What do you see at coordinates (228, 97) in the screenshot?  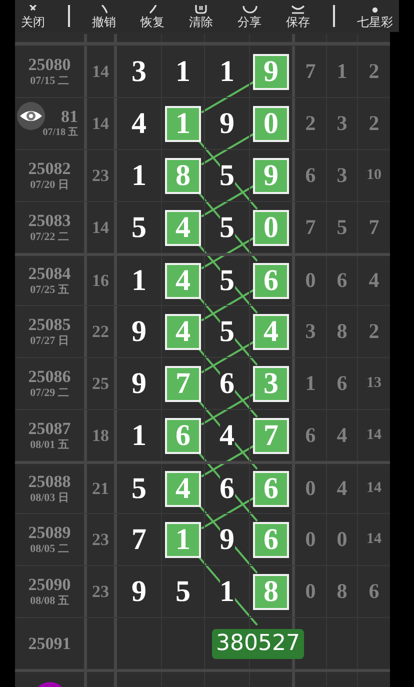 I see `connector-line` at bounding box center [228, 97].